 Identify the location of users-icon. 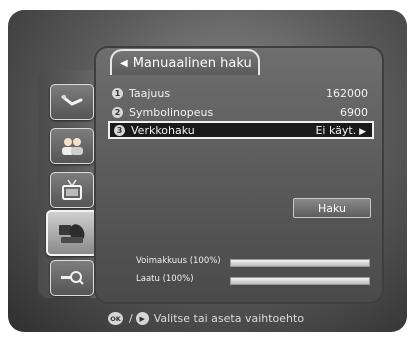
(72, 146).